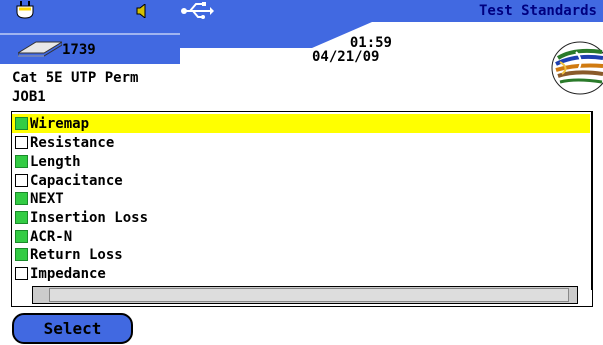  I want to click on usb-icon, so click(197, 10).